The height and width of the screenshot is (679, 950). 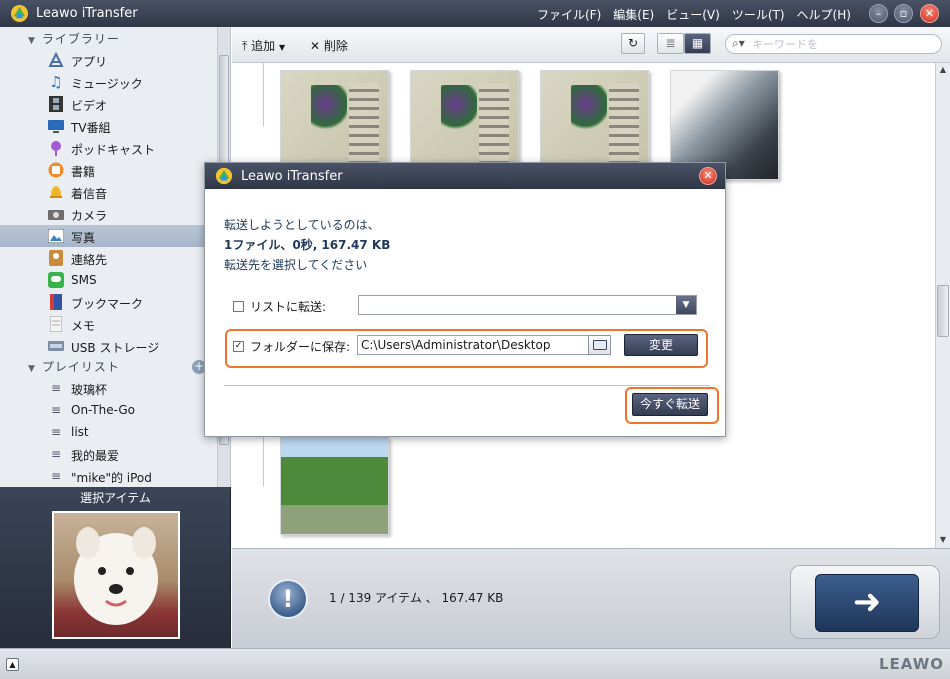 I want to click on selected-item-panel: 選択アイテム, so click(x=115, y=567).